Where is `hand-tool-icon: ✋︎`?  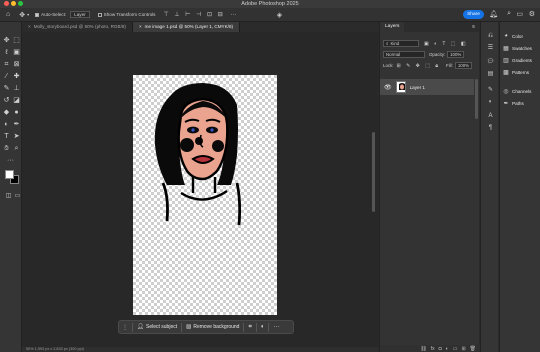
hand-tool-icon: ✋︎ is located at coordinates (6, 148).